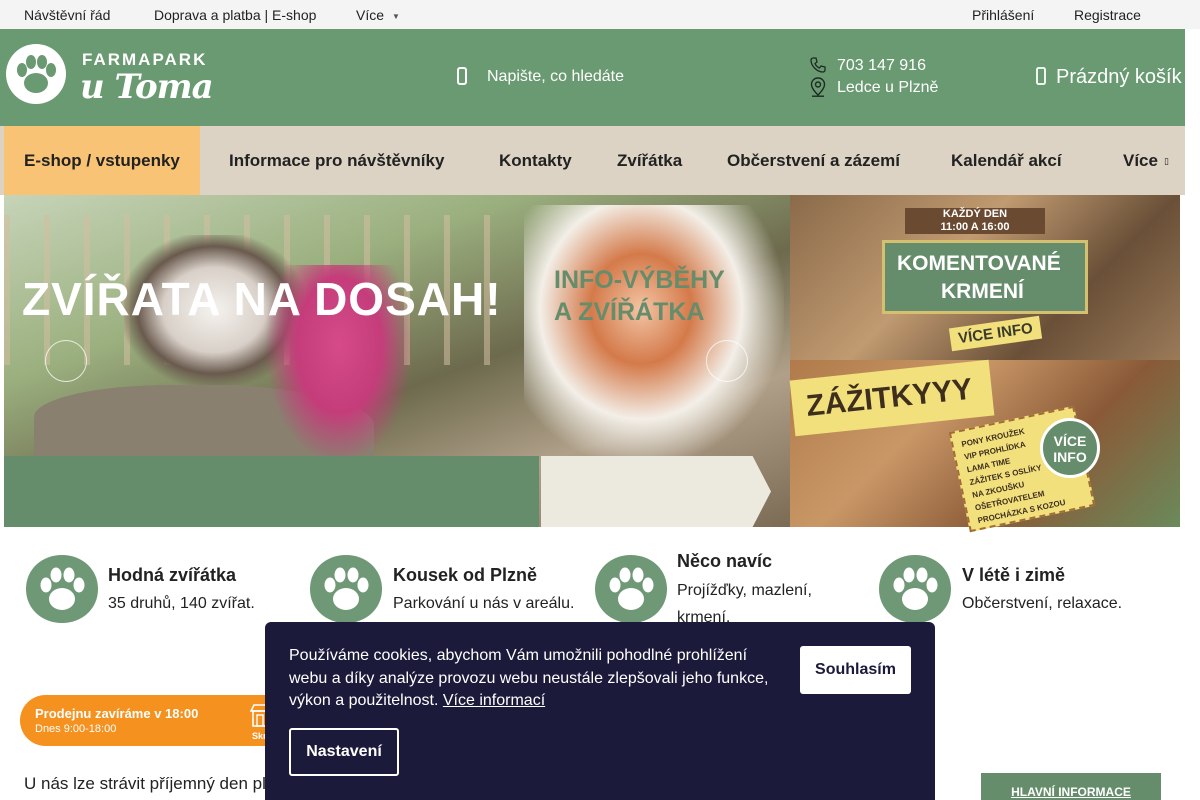 Image resolution: width=1200 pixels, height=800 pixels. What do you see at coordinates (818, 87) in the screenshot?
I see `location-pin-icon` at bounding box center [818, 87].